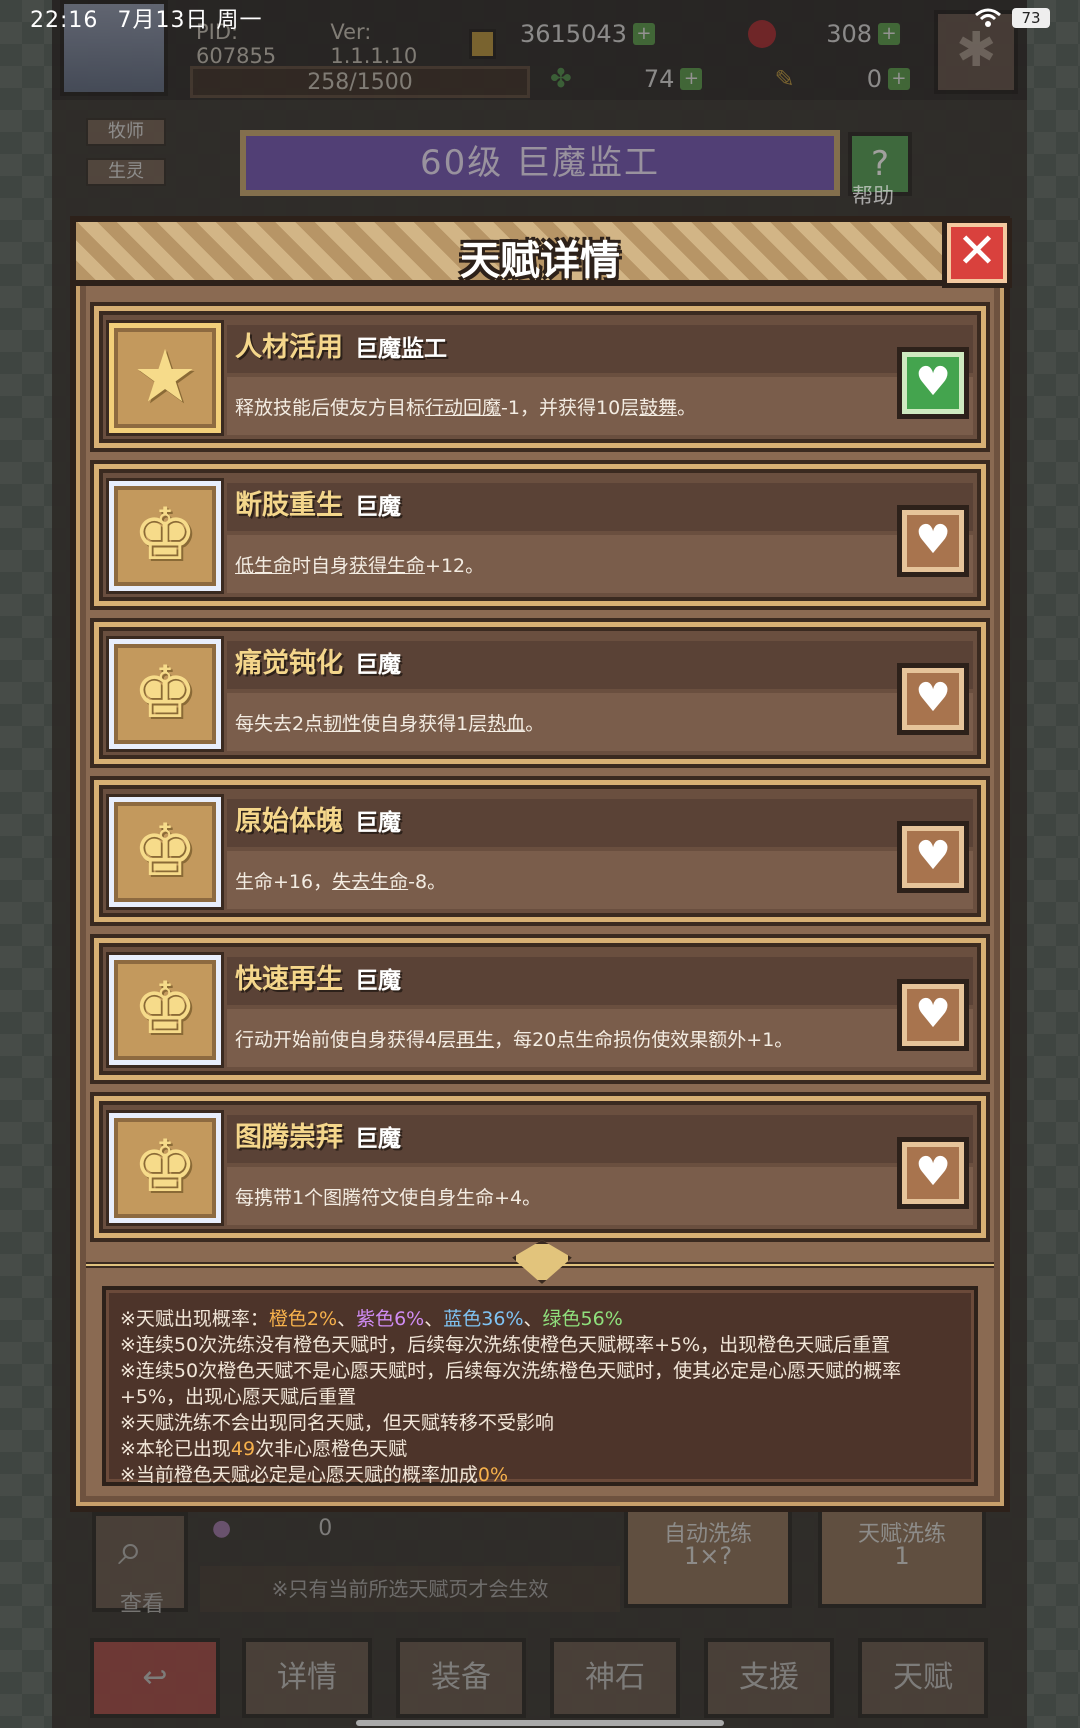  Describe the element at coordinates (243, 1449) in the screenshot. I see `non-wish-count: 49` at that location.